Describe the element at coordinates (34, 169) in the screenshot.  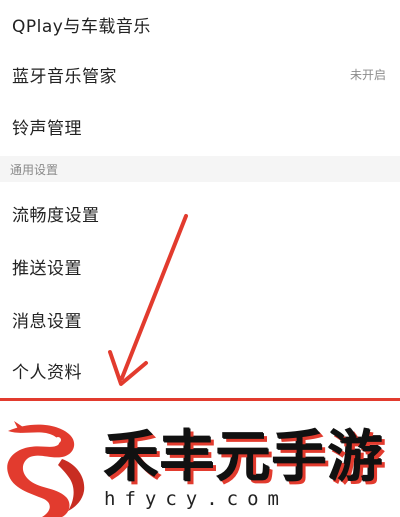
I see `section-title: 通用设置` at that location.